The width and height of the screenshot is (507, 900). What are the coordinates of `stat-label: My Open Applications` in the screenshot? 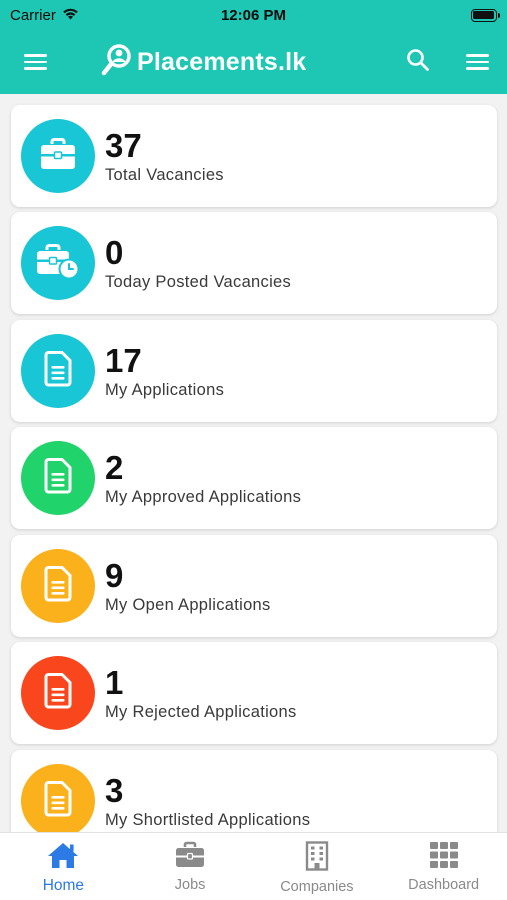 It's located at (188, 604).